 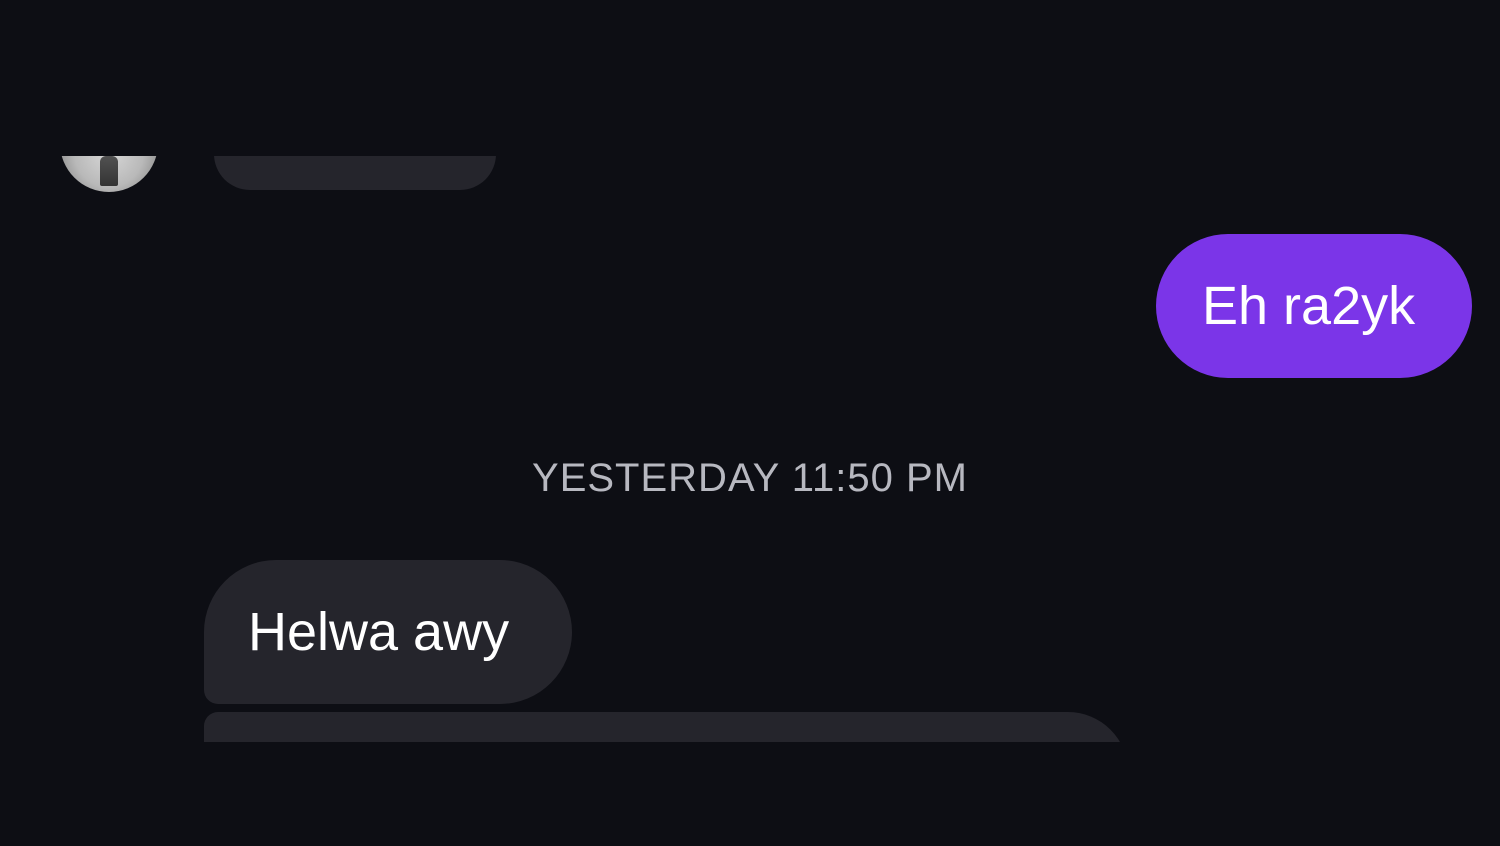 I want to click on contact-avatar-partial, so click(x=109, y=174).